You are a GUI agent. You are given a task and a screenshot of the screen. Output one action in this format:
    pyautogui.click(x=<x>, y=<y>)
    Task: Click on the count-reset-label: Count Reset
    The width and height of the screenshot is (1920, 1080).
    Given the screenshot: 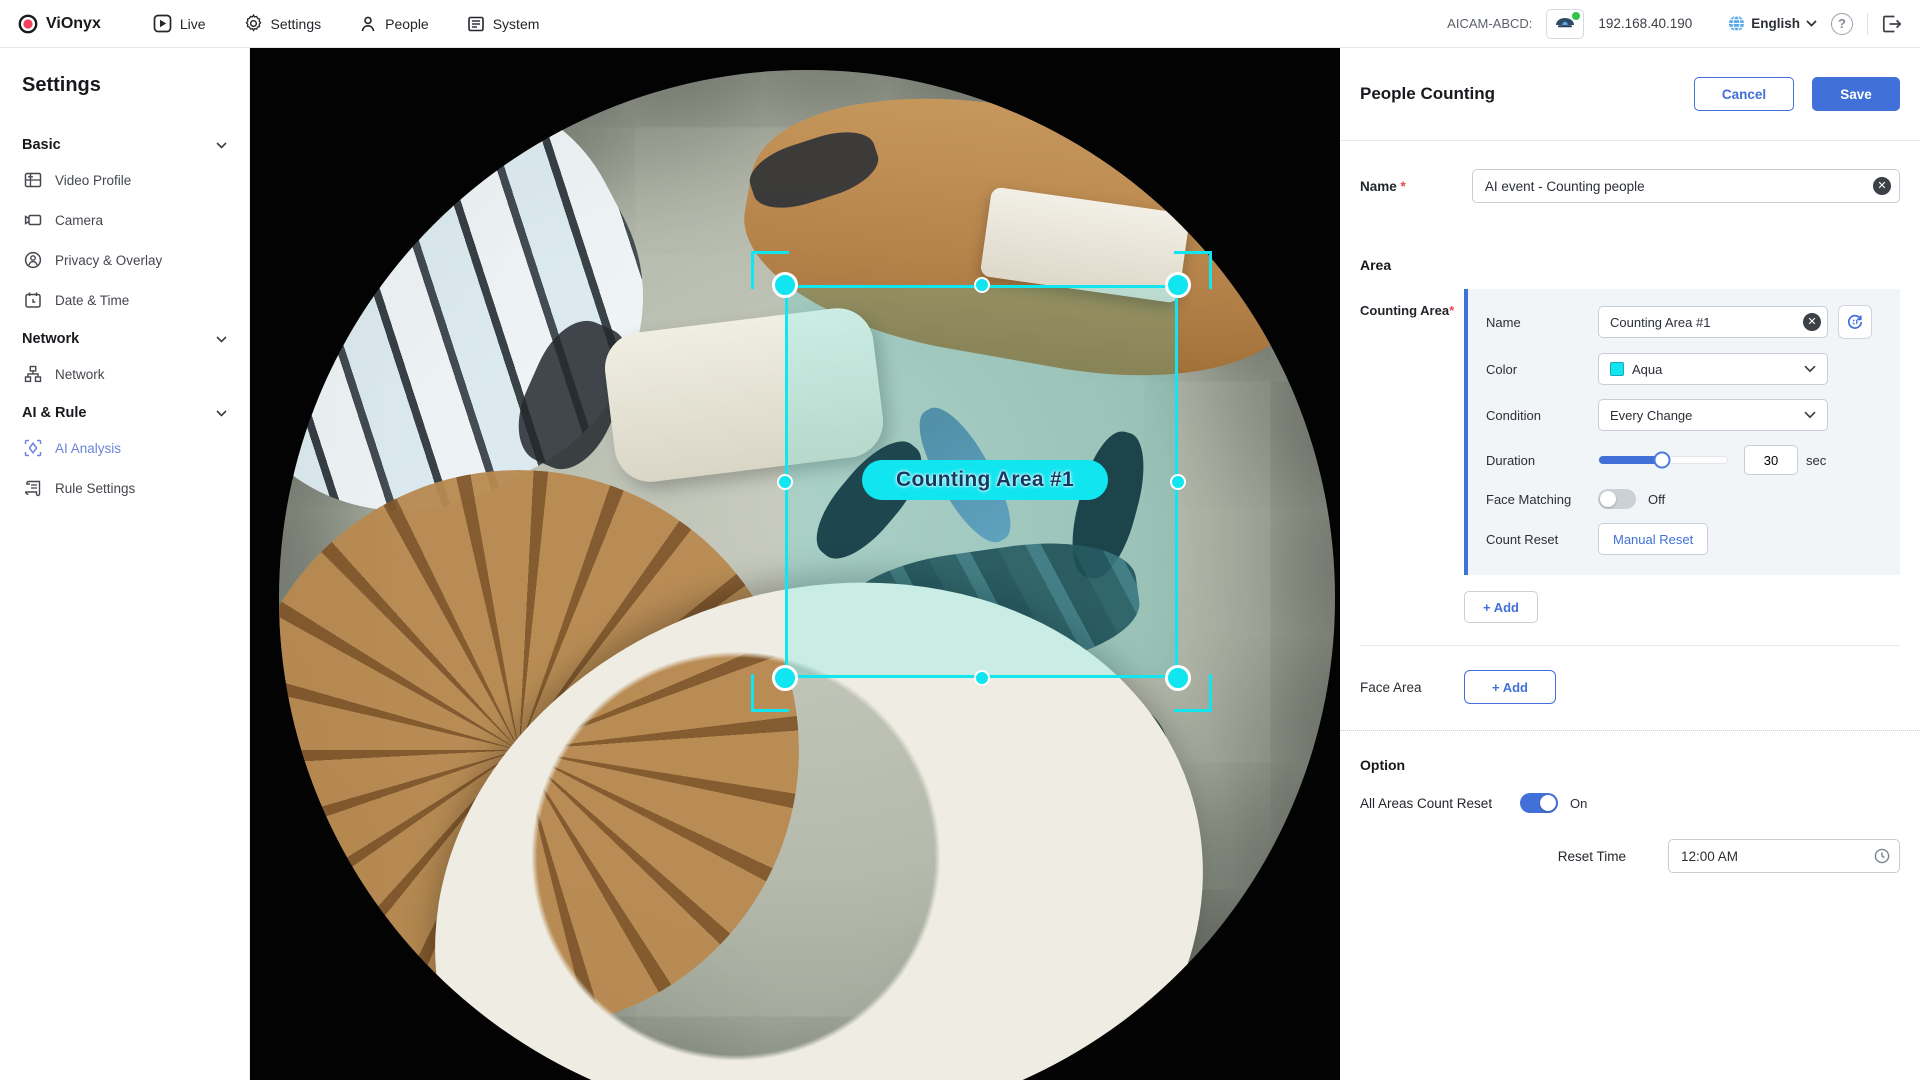 What is the action you would take?
    pyautogui.click(x=1522, y=539)
    